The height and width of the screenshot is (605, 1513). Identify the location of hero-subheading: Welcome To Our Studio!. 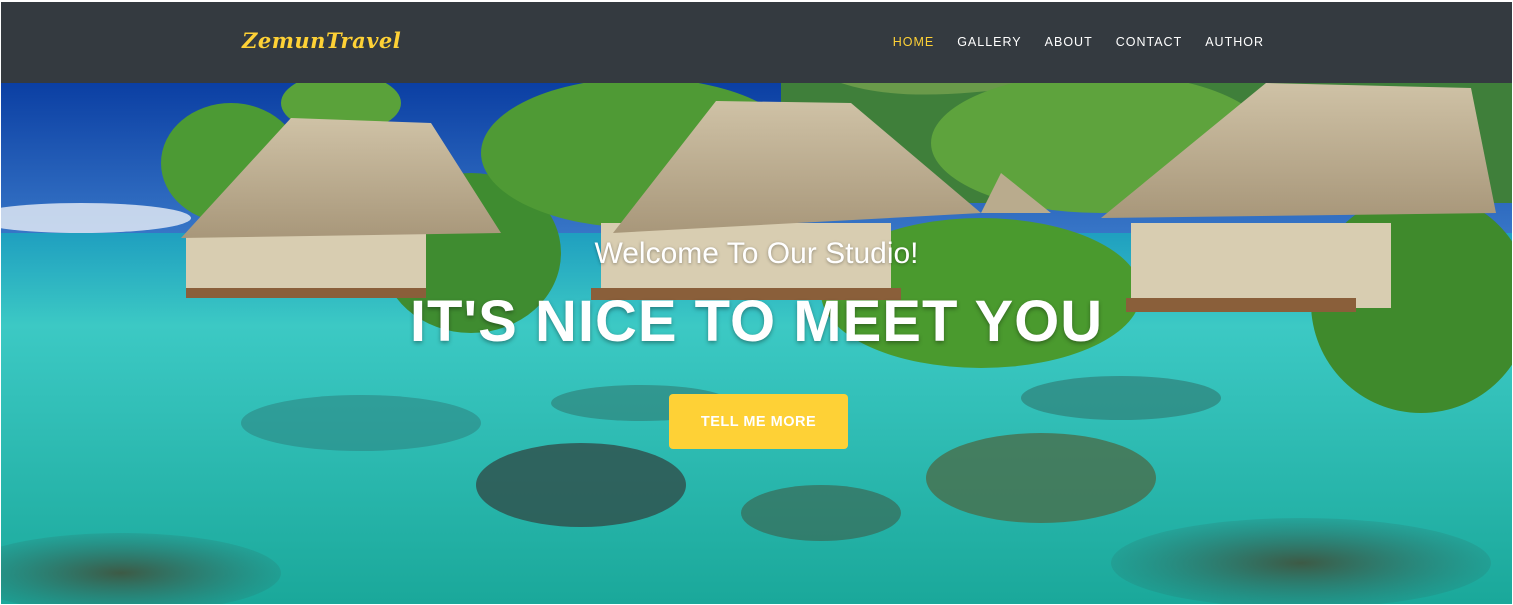
(756, 253).